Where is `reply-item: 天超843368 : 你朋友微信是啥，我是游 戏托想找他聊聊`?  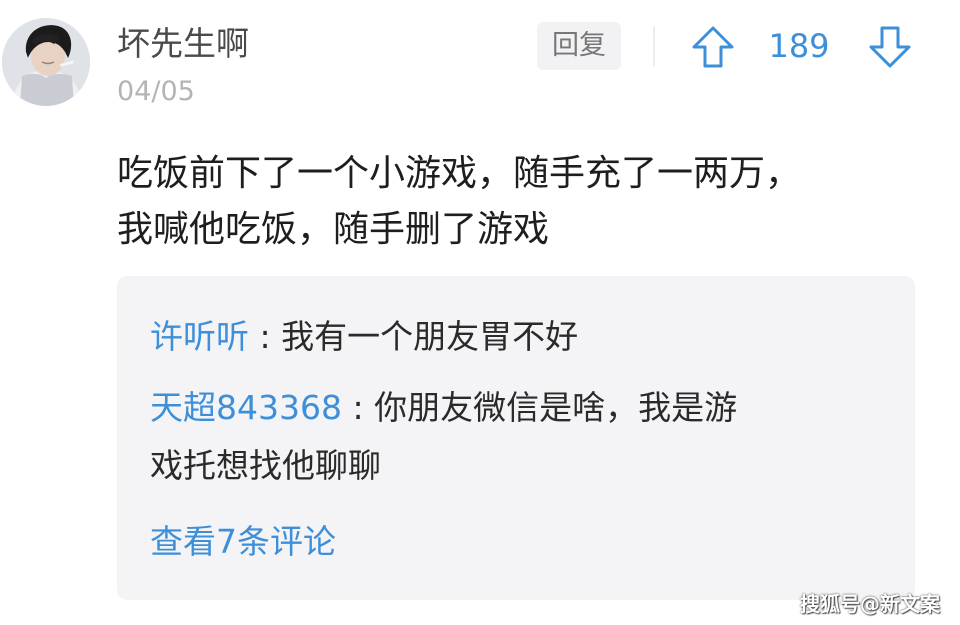
reply-item: 天超843368 : 你朋友微信是啥，我是游 戏托想找他聊聊 is located at coordinates (520, 437).